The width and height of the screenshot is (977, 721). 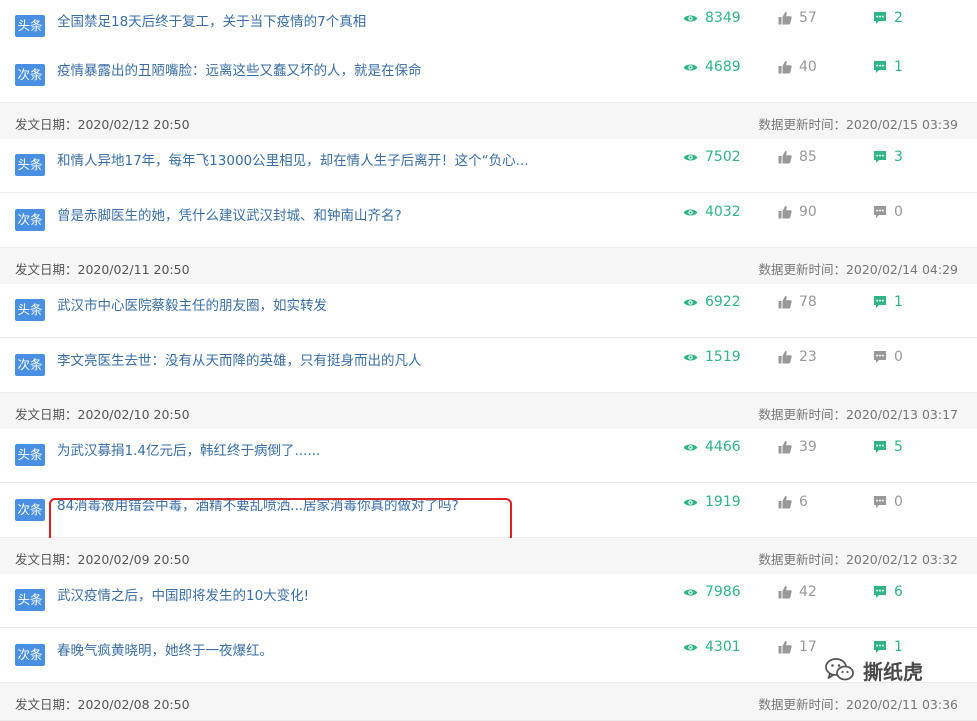 I want to click on view-count-value: 8349, so click(x=723, y=18).